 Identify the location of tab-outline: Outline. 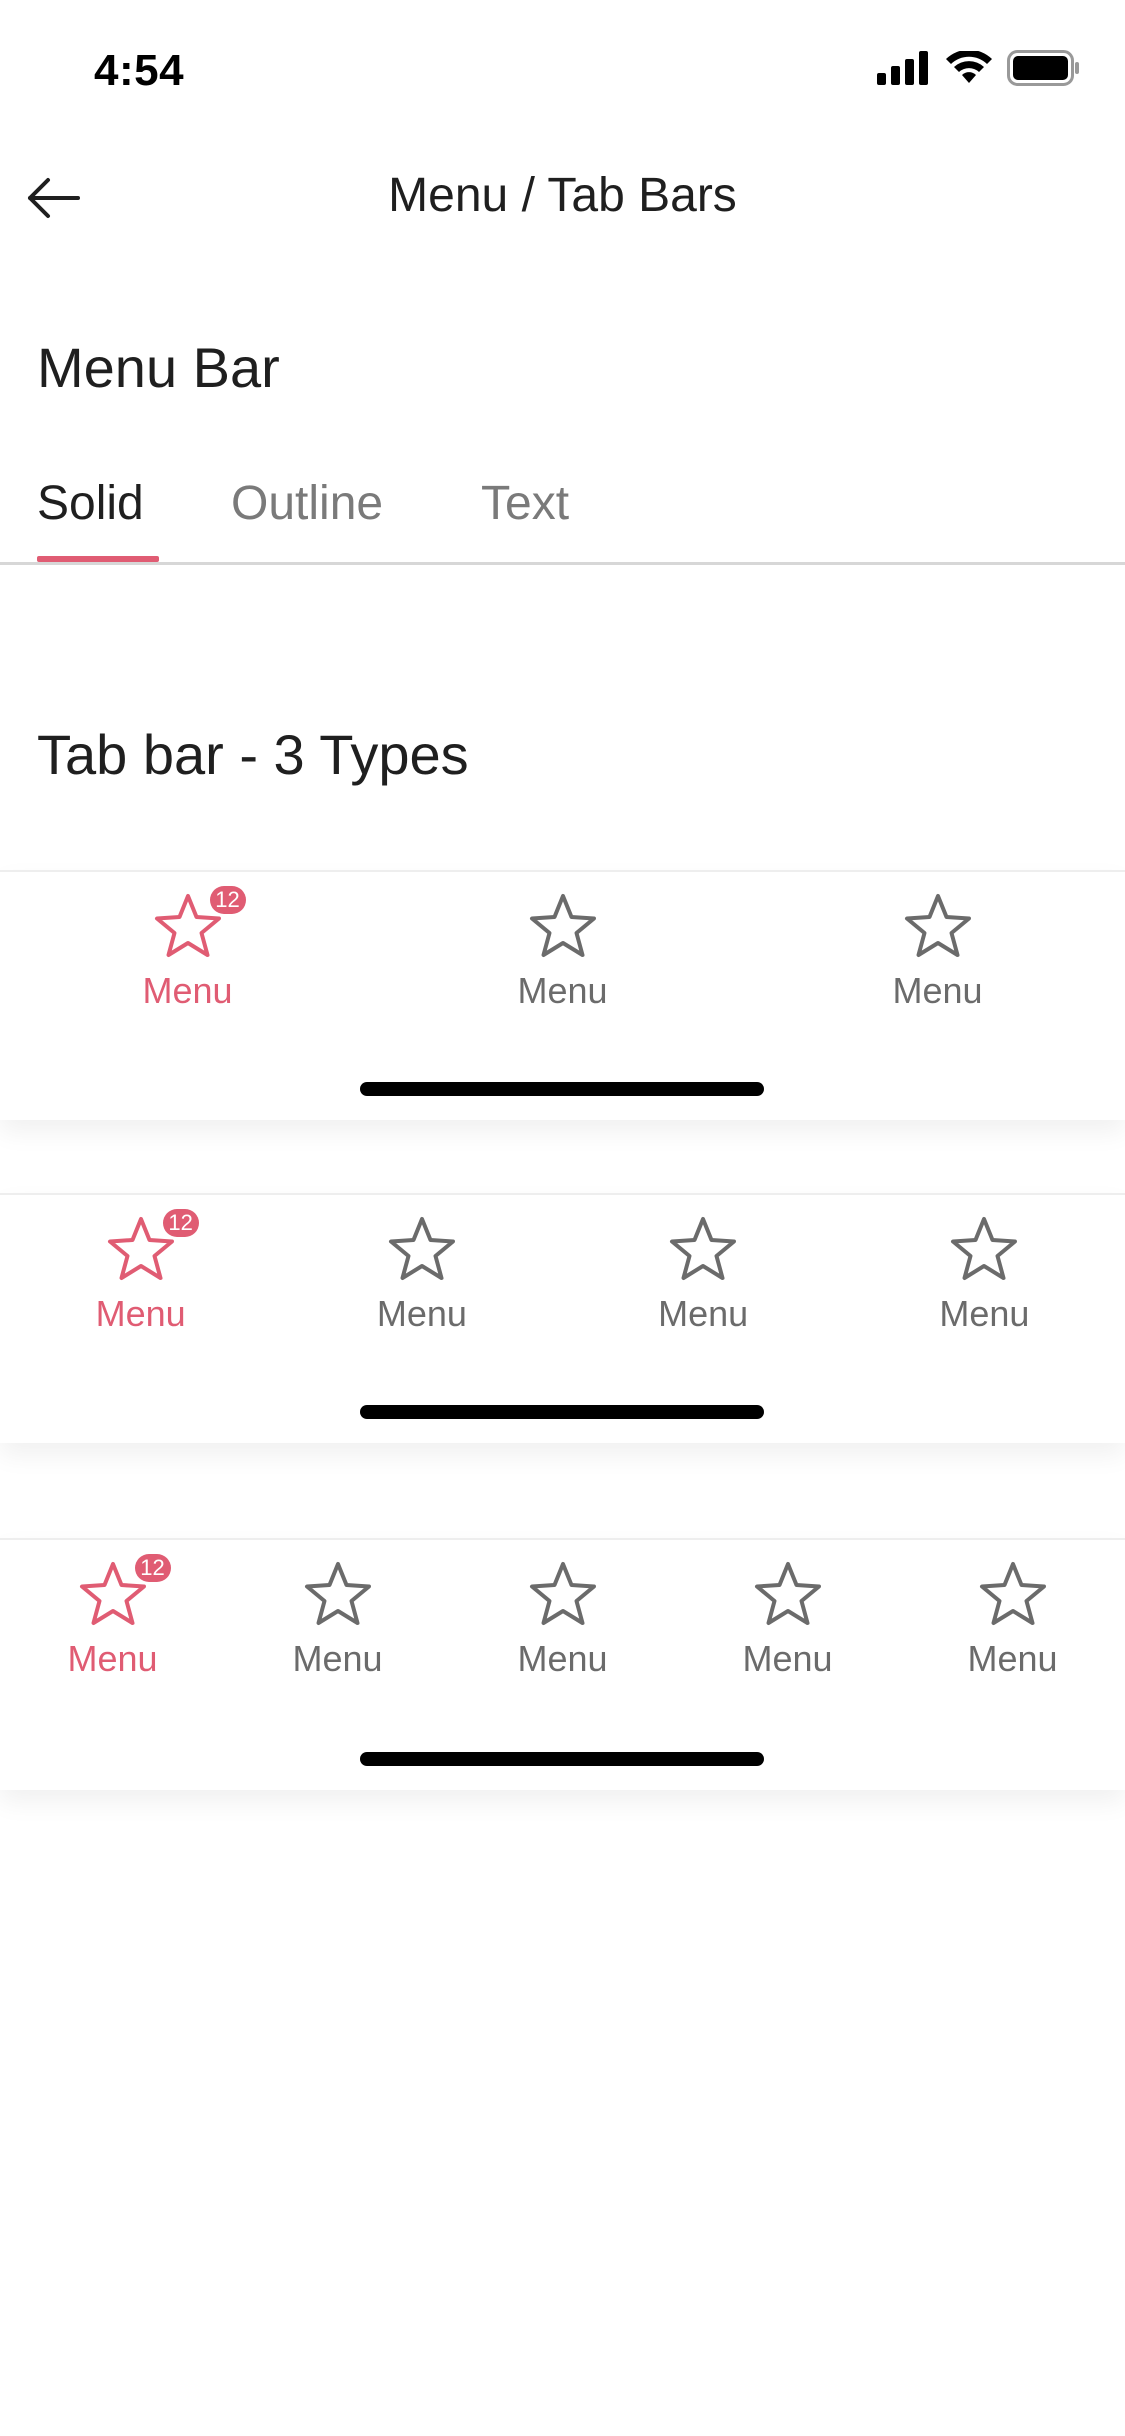
(307, 517).